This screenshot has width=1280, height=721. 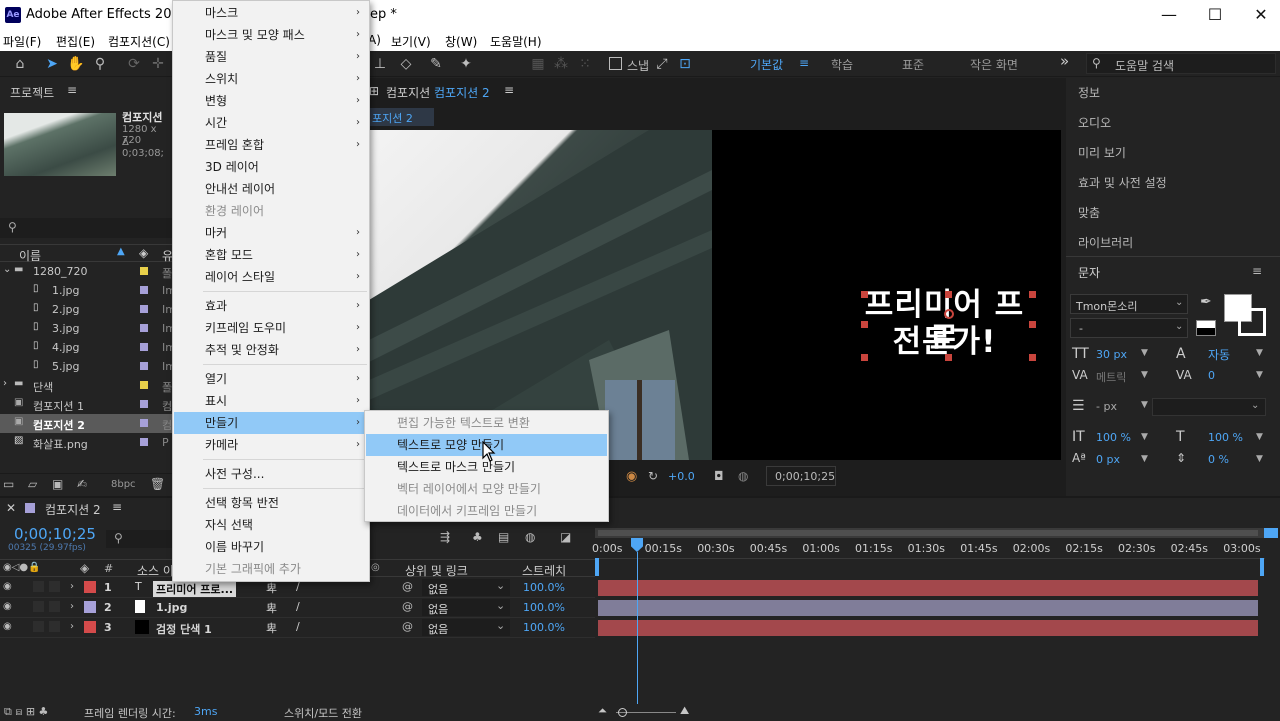 What do you see at coordinates (88, 290) in the screenshot?
I see `project-item: ▯ 1.jpg Im` at bounding box center [88, 290].